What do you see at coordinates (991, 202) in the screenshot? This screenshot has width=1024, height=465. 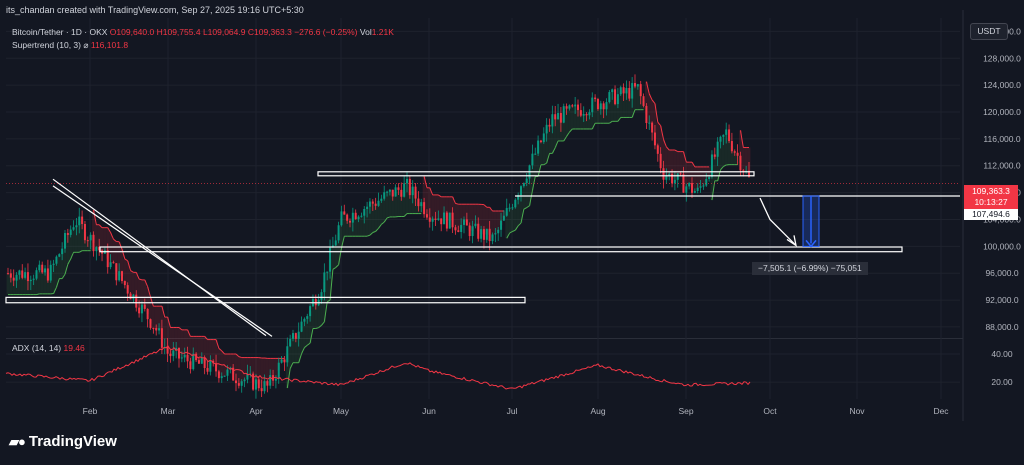 I see `bar-countdown: 10:13:27` at bounding box center [991, 202].